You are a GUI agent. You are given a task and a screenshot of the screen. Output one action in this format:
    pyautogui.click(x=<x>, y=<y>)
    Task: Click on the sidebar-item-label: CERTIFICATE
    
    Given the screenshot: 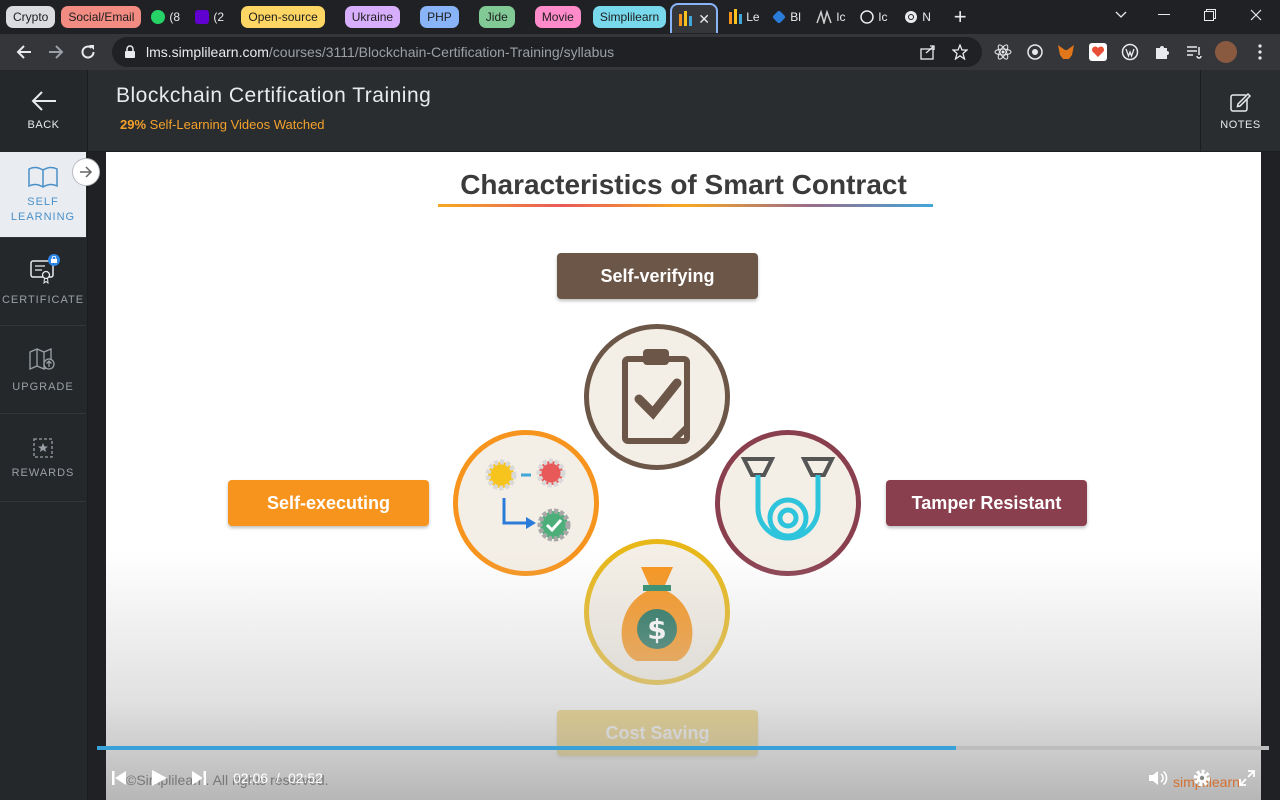 What is the action you would take?
    pyautogui.click(x=43, y=299)
    